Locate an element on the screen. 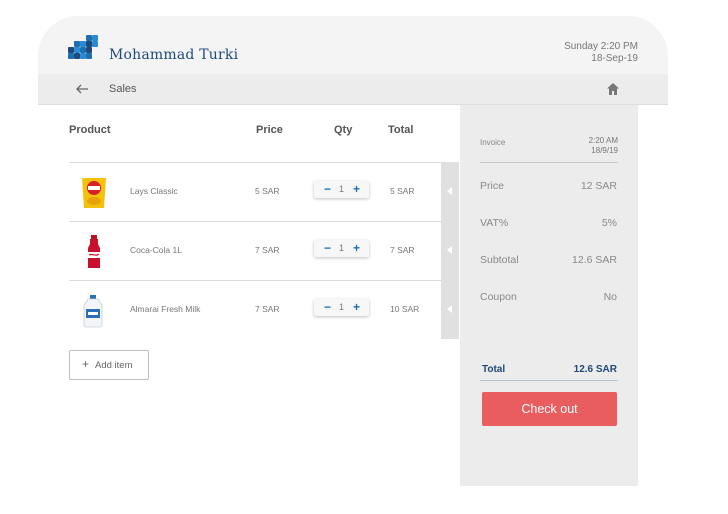 This screenshot has height=514, width=728. product-name: Coca-Cola 1L is located at coordinates (156, 250).